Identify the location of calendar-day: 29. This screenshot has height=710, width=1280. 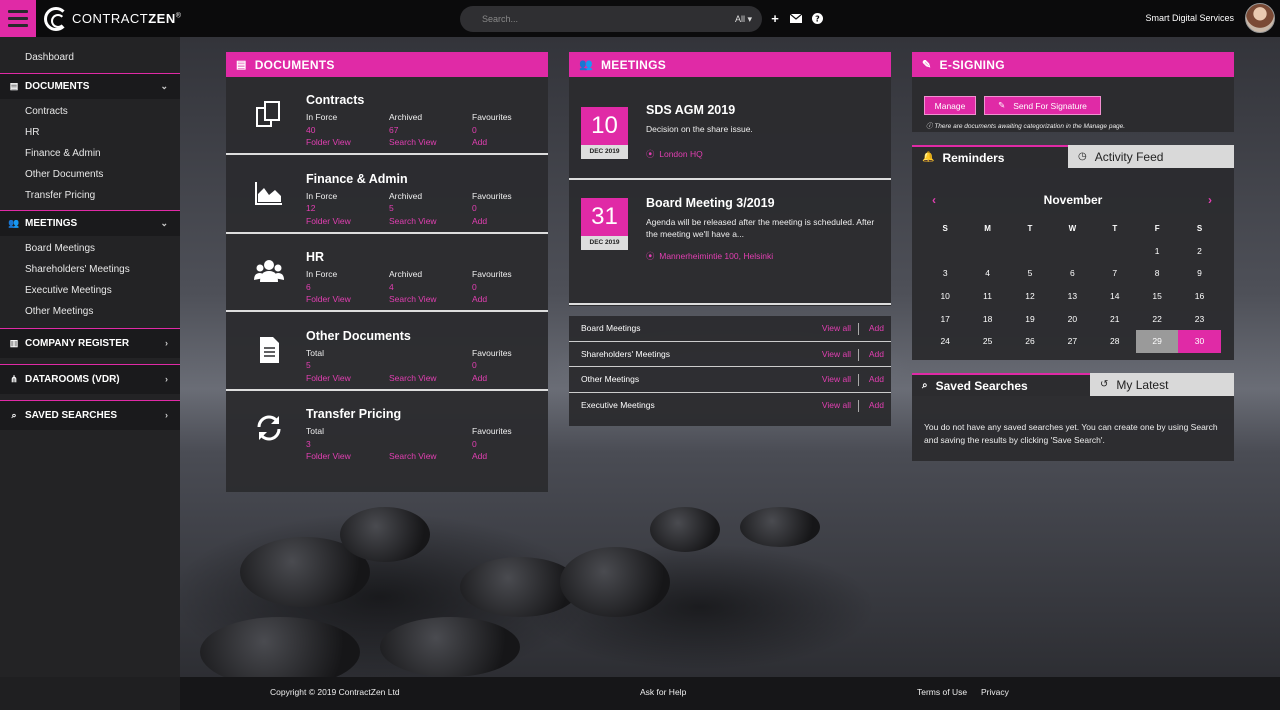
(1157, 341).